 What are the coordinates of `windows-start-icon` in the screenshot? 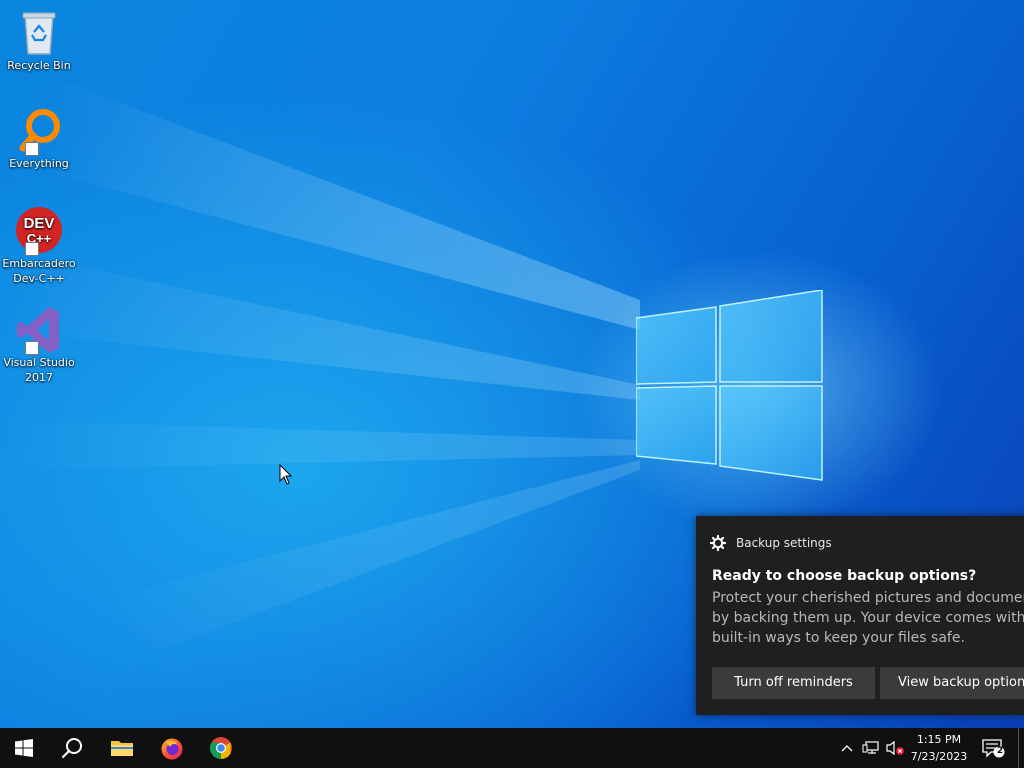 It's located at (24, 748).